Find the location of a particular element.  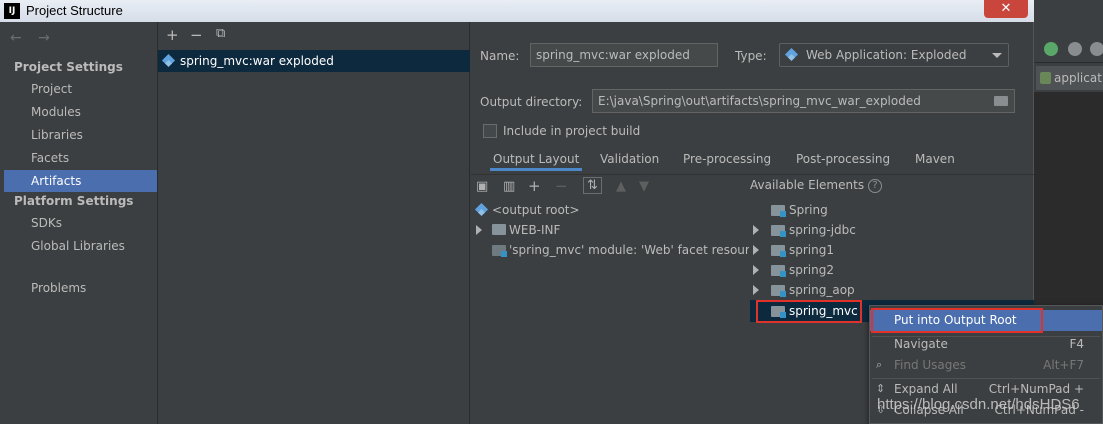

help-icon: ? is located at coordinates (875, 185).